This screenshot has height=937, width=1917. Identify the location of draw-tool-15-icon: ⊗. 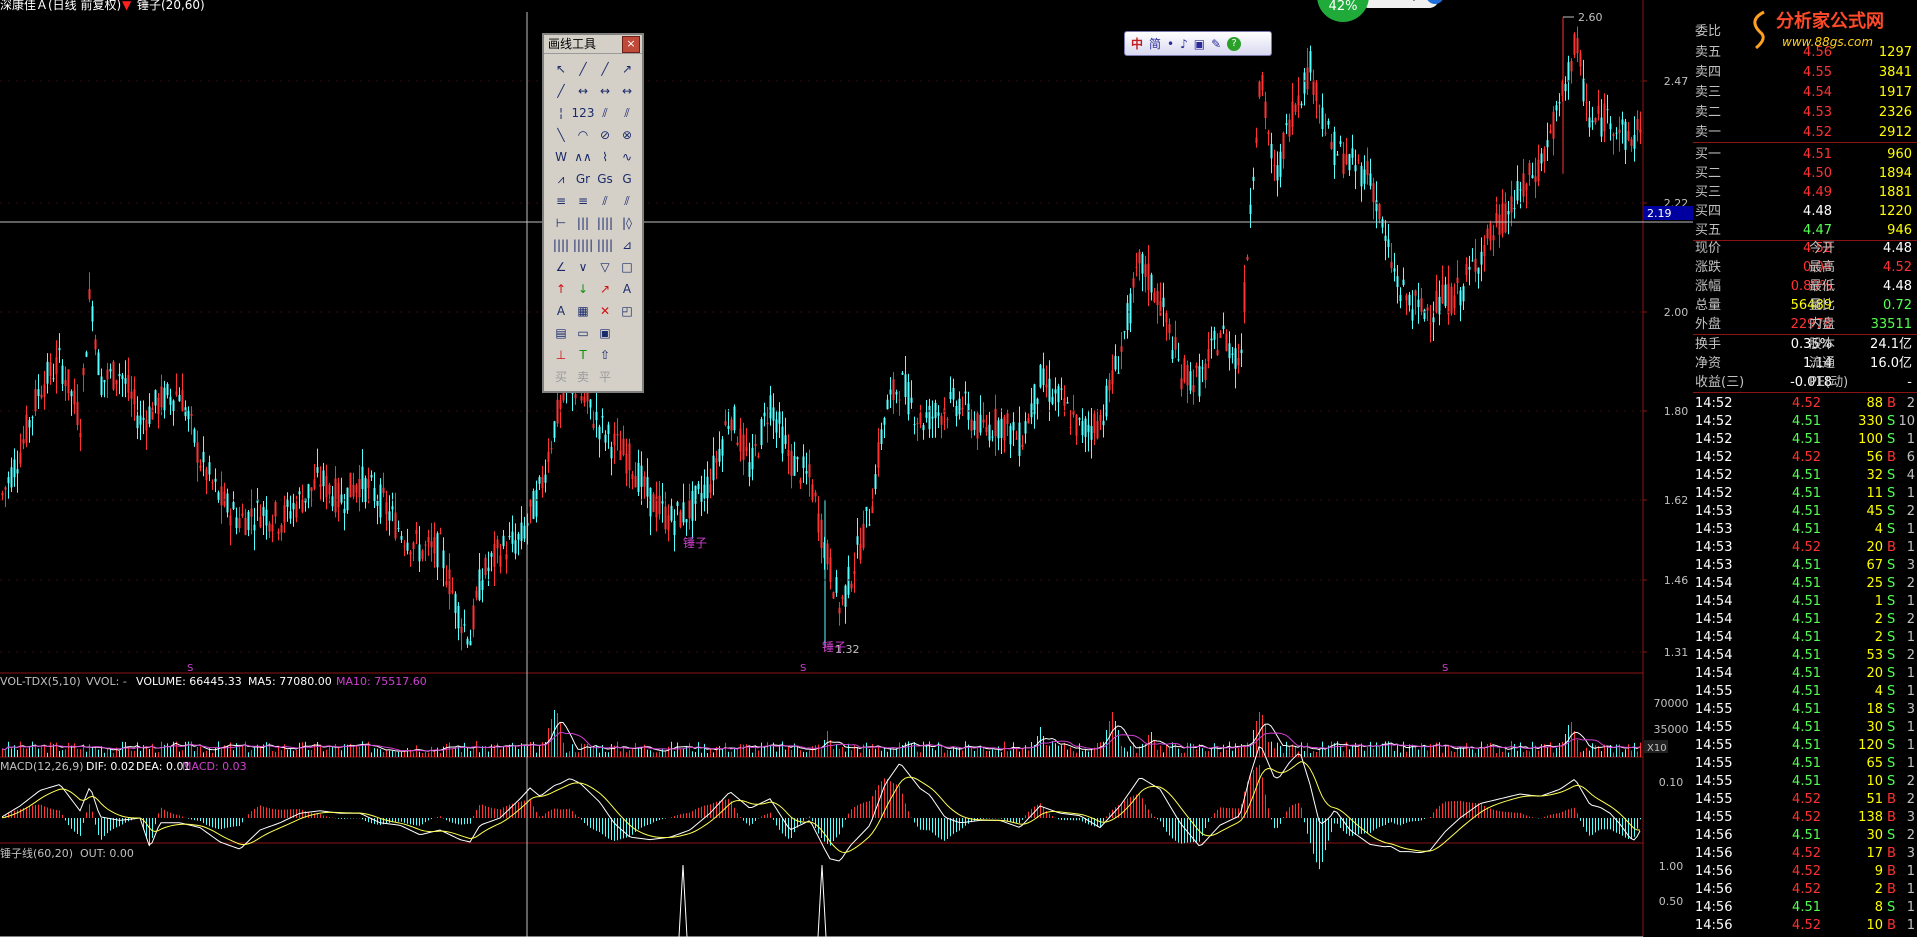
(627, 135).